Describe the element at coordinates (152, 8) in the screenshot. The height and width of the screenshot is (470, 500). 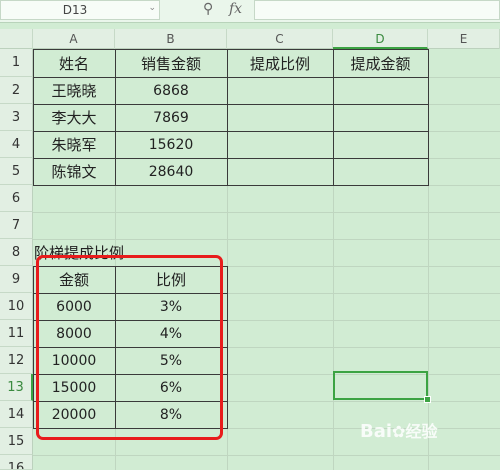
I see `chevron-down-icon: ⌄` at that location.